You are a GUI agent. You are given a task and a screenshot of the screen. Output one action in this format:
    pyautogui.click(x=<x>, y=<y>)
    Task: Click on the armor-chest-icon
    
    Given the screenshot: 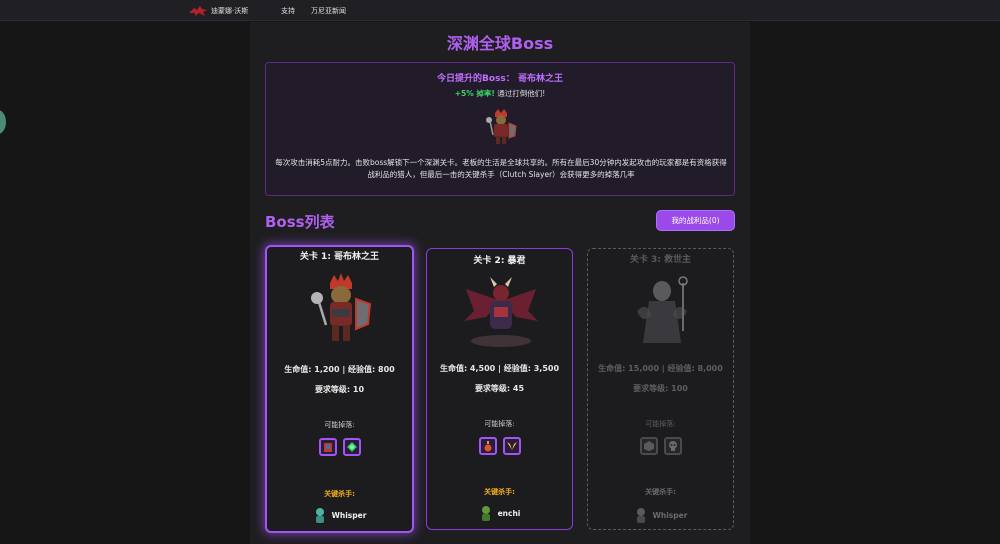 What is the action you would take?
    pyautogui.click(x=327, y=447)
    